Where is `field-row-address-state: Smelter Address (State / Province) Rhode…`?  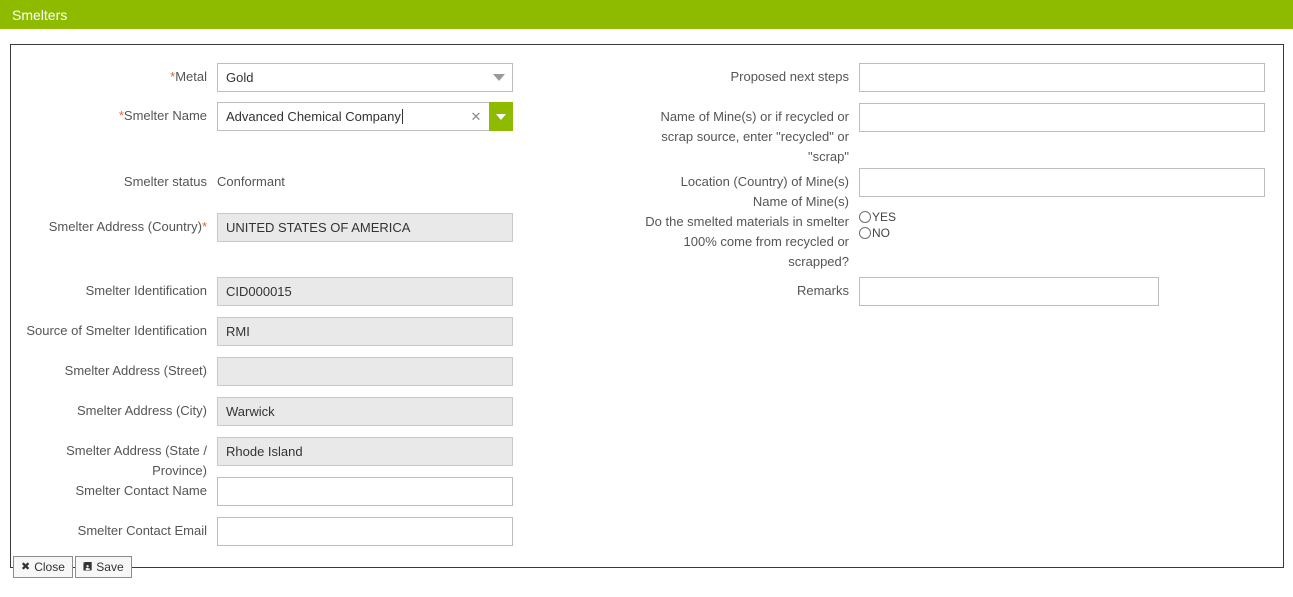 field-row-address-state: Smelter Address (State / Province) Rhode… is located at coordinates (274, 459).